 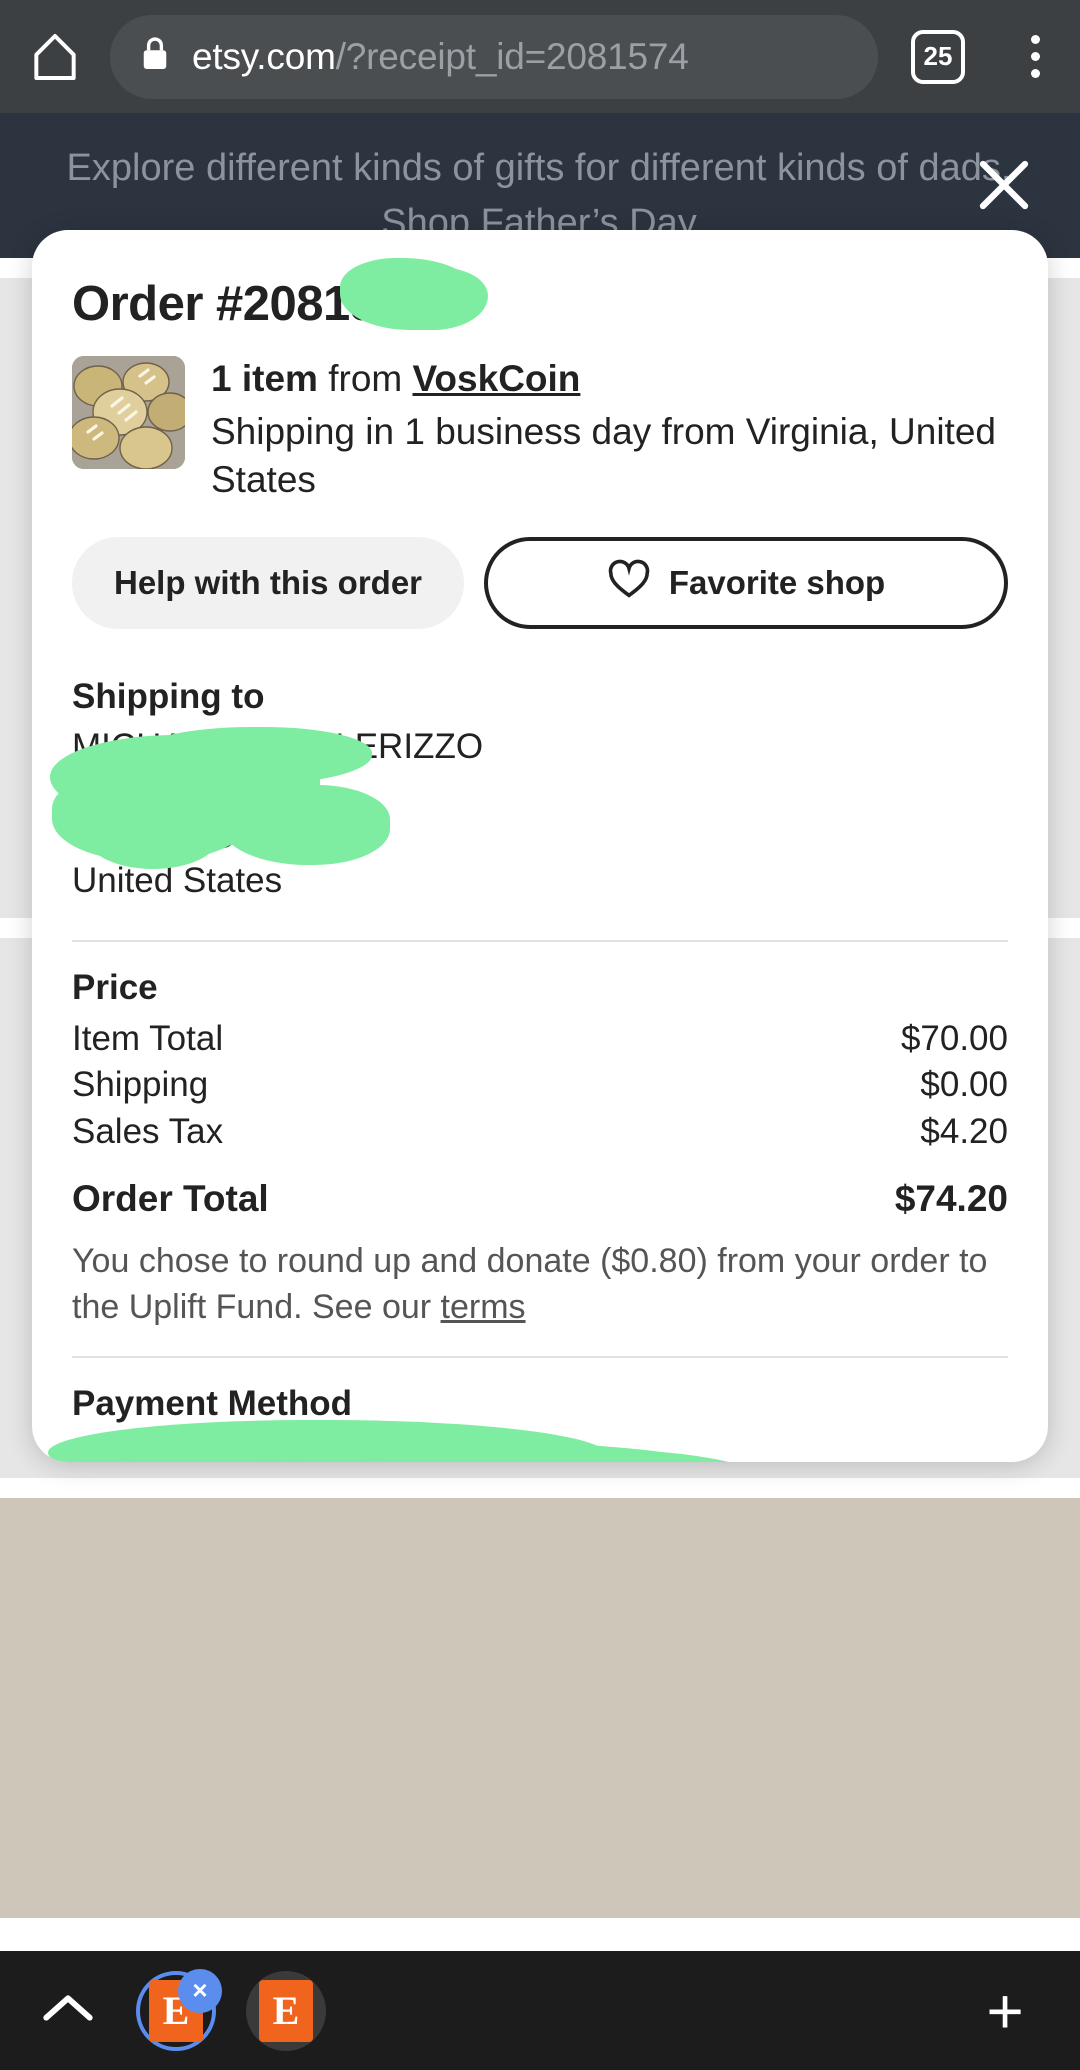 I want to click on divider-price, so click(x=540, y=941).